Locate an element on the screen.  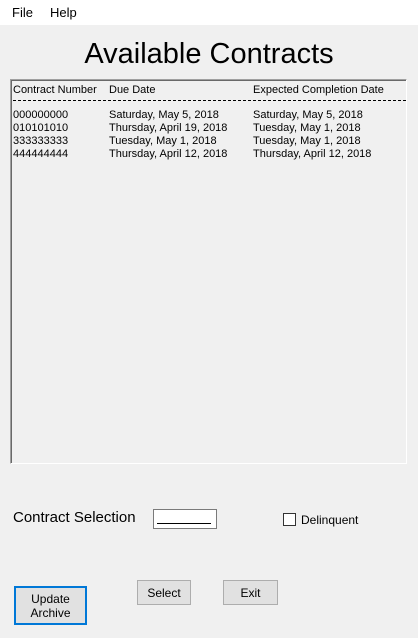
expected-completion: Thursday, April 12, 2018 is located at coordinates (312, 154).